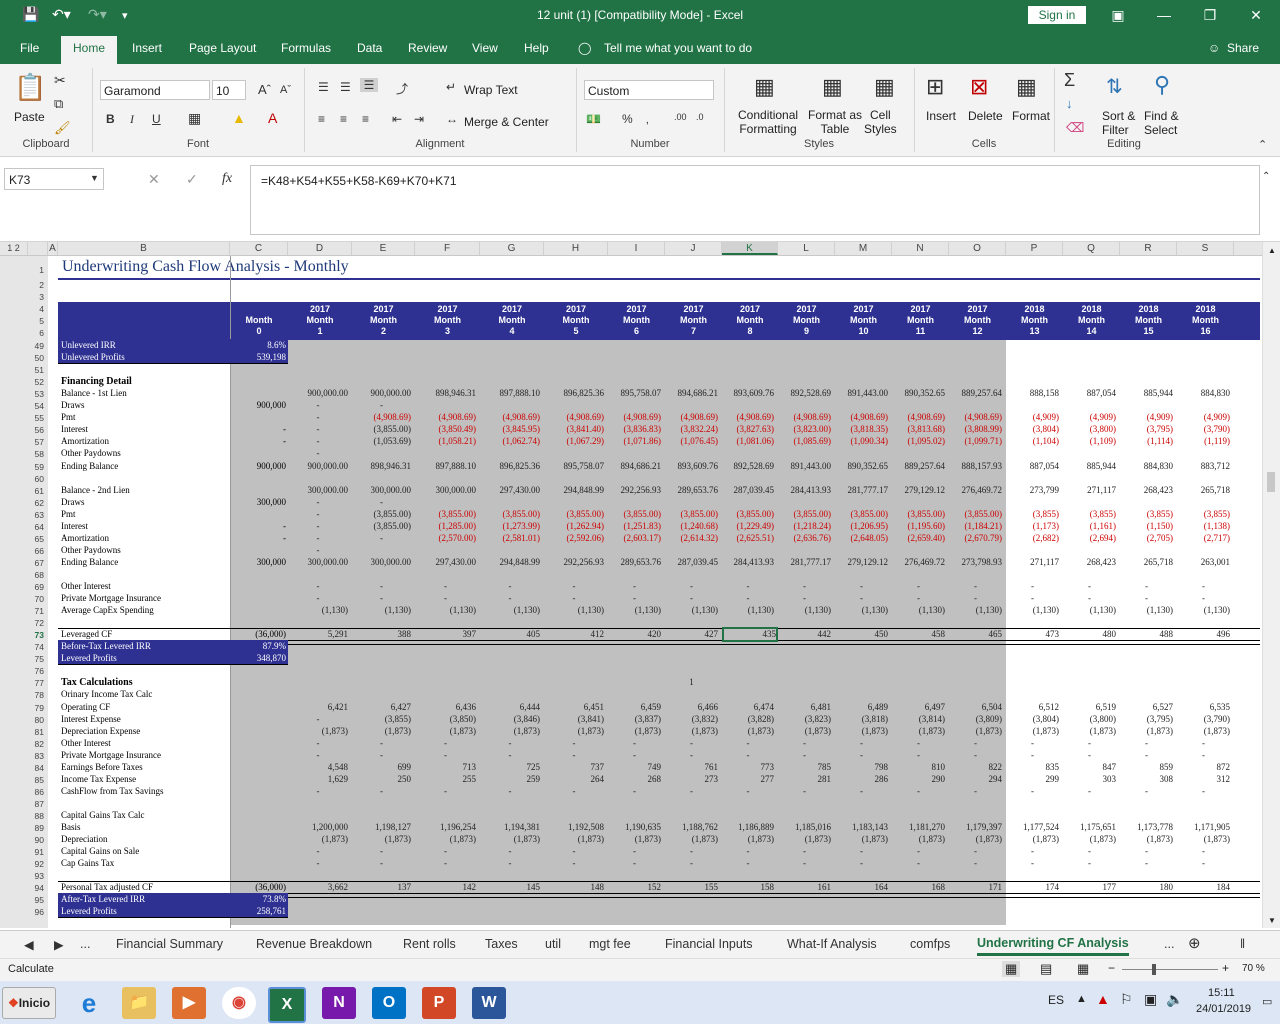 Image resolution: width=1280 pixels, height=1024 pixels. I want to click on cell-f-other-interest: -, so click(445, 586).